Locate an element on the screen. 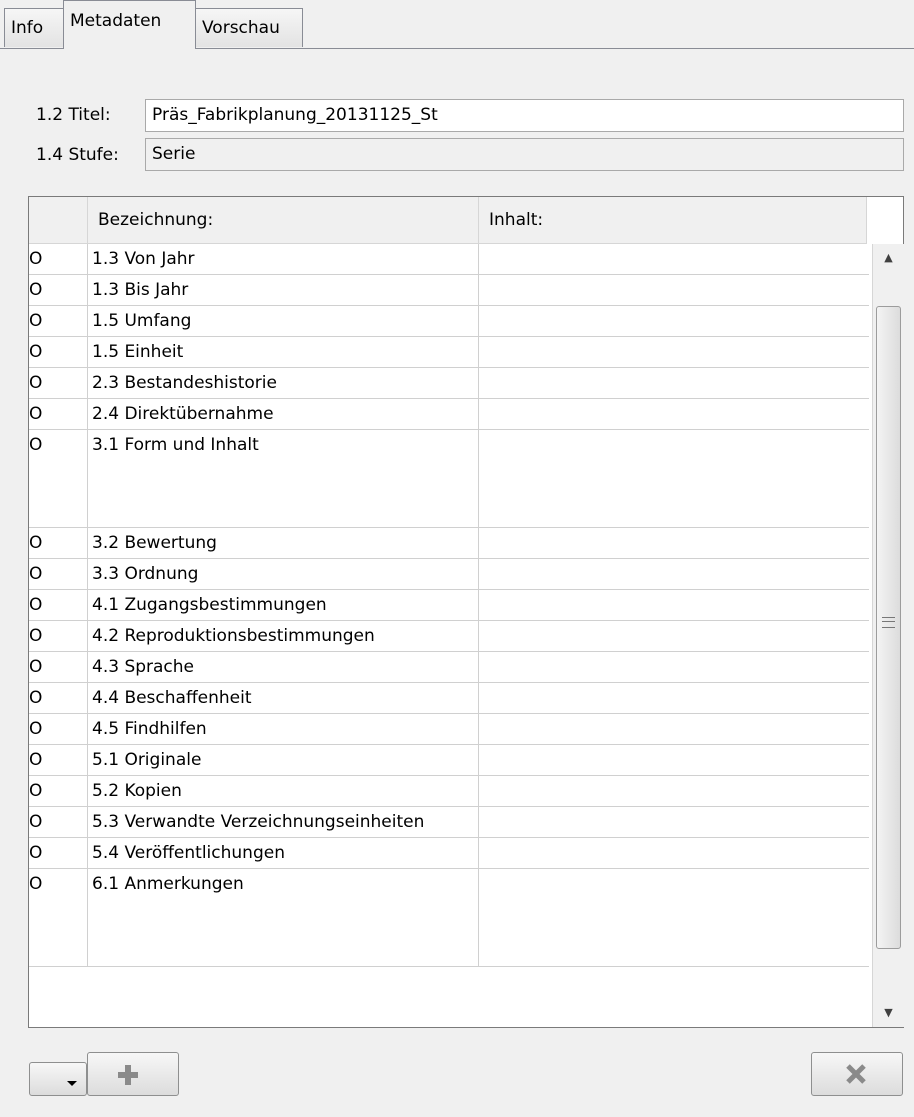  table-row: O 1.5 Umfang is located at coordinates (449, 321).